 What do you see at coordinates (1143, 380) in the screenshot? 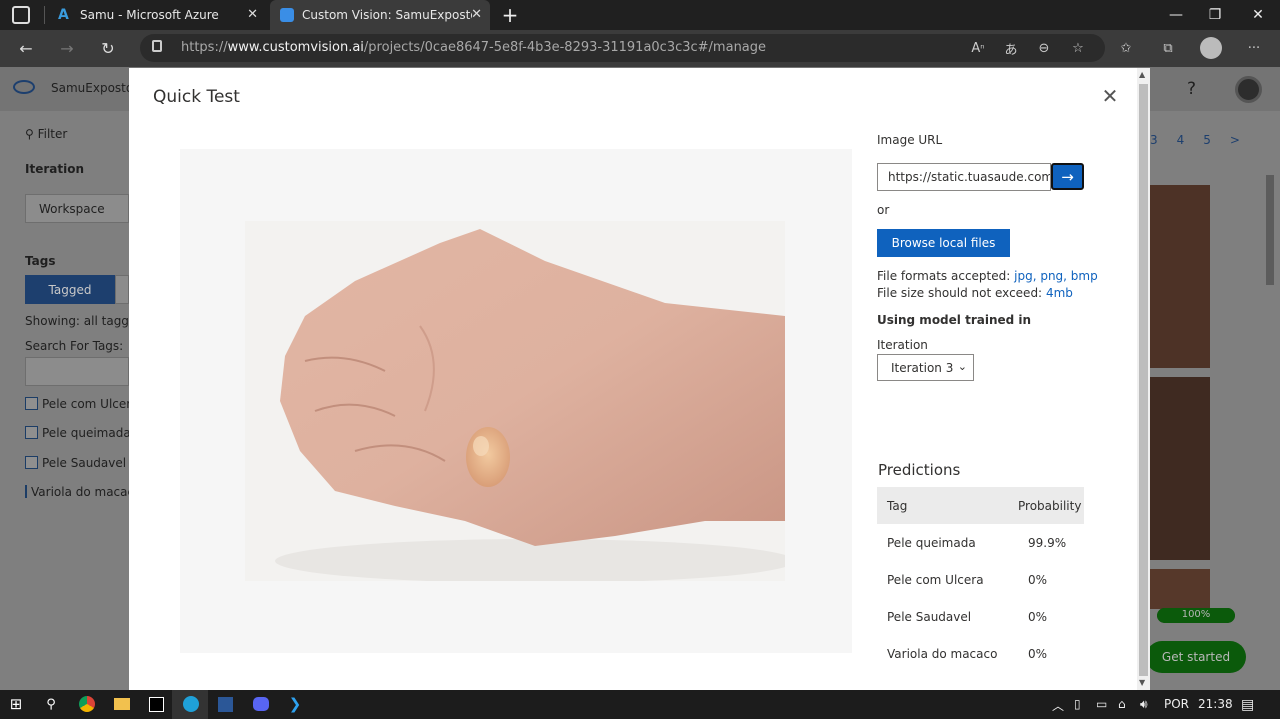
I see `dialog-scrollbar-thumb` at bounding box center [1143, 380].